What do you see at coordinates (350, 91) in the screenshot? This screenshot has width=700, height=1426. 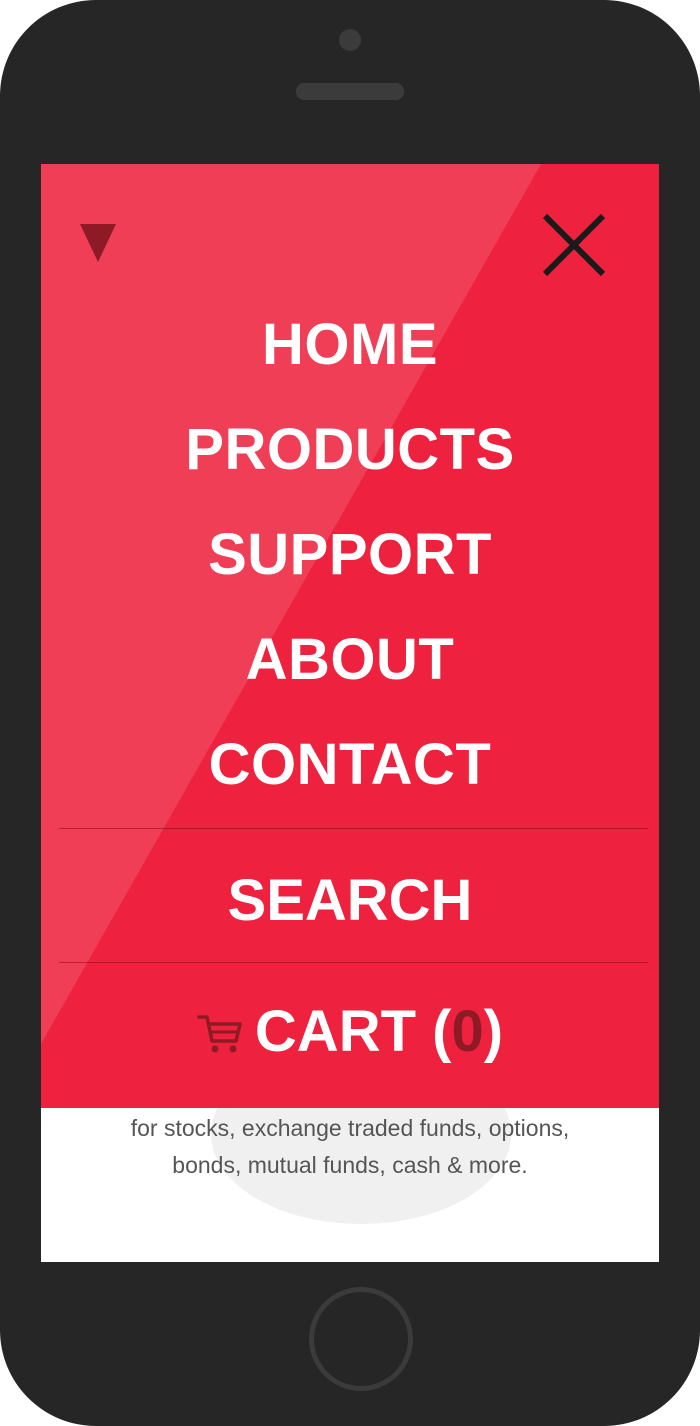 I see `earpiece-speaker` at bounding box center [350, 91].